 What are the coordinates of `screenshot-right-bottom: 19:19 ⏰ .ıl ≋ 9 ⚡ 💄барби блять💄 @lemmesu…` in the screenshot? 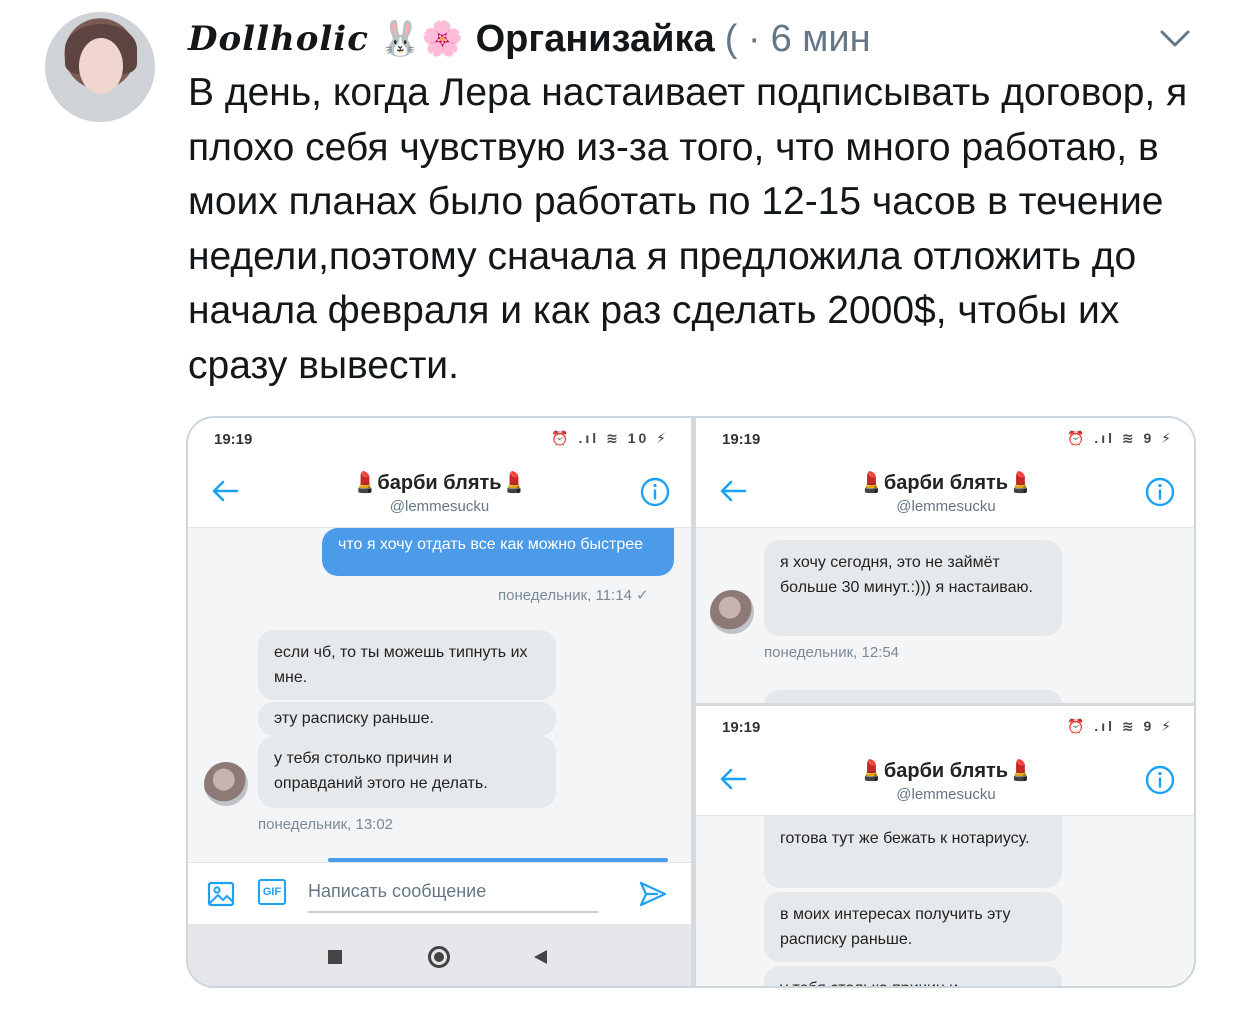 It's located at (945, 846).